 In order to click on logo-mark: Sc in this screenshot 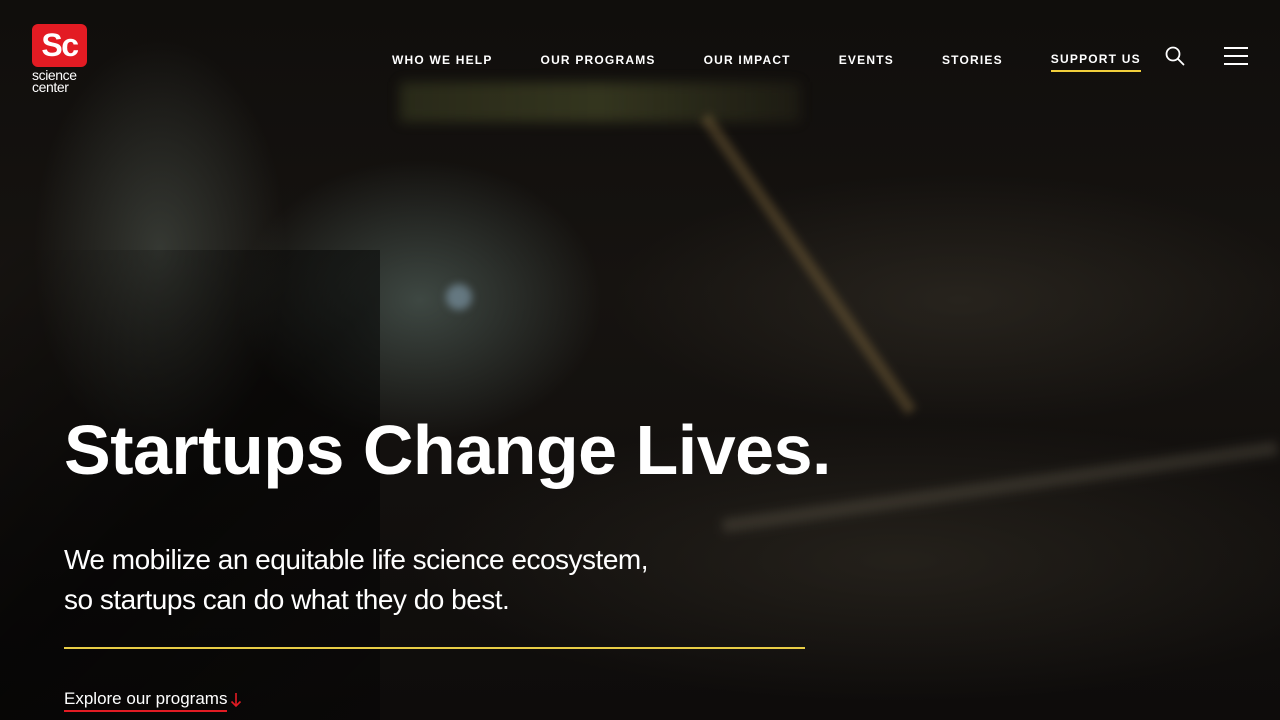, I will do `click(59, 45)`.